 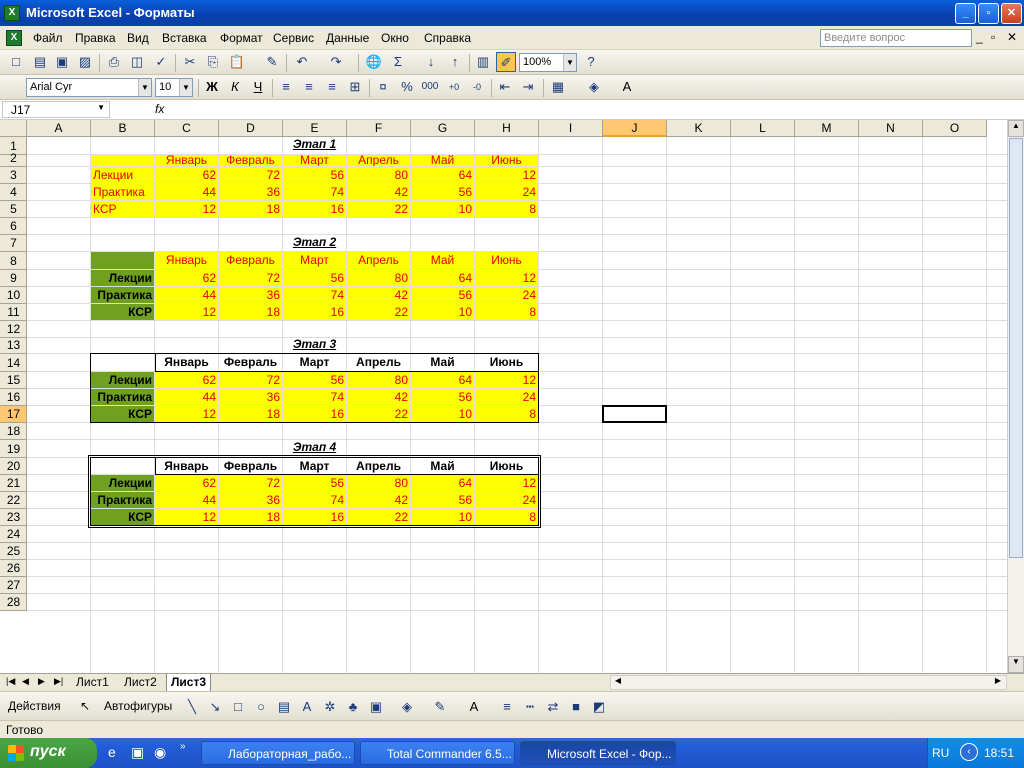 I want to click on decrease-decimal-icon: -0, so click(x=477, y=87).